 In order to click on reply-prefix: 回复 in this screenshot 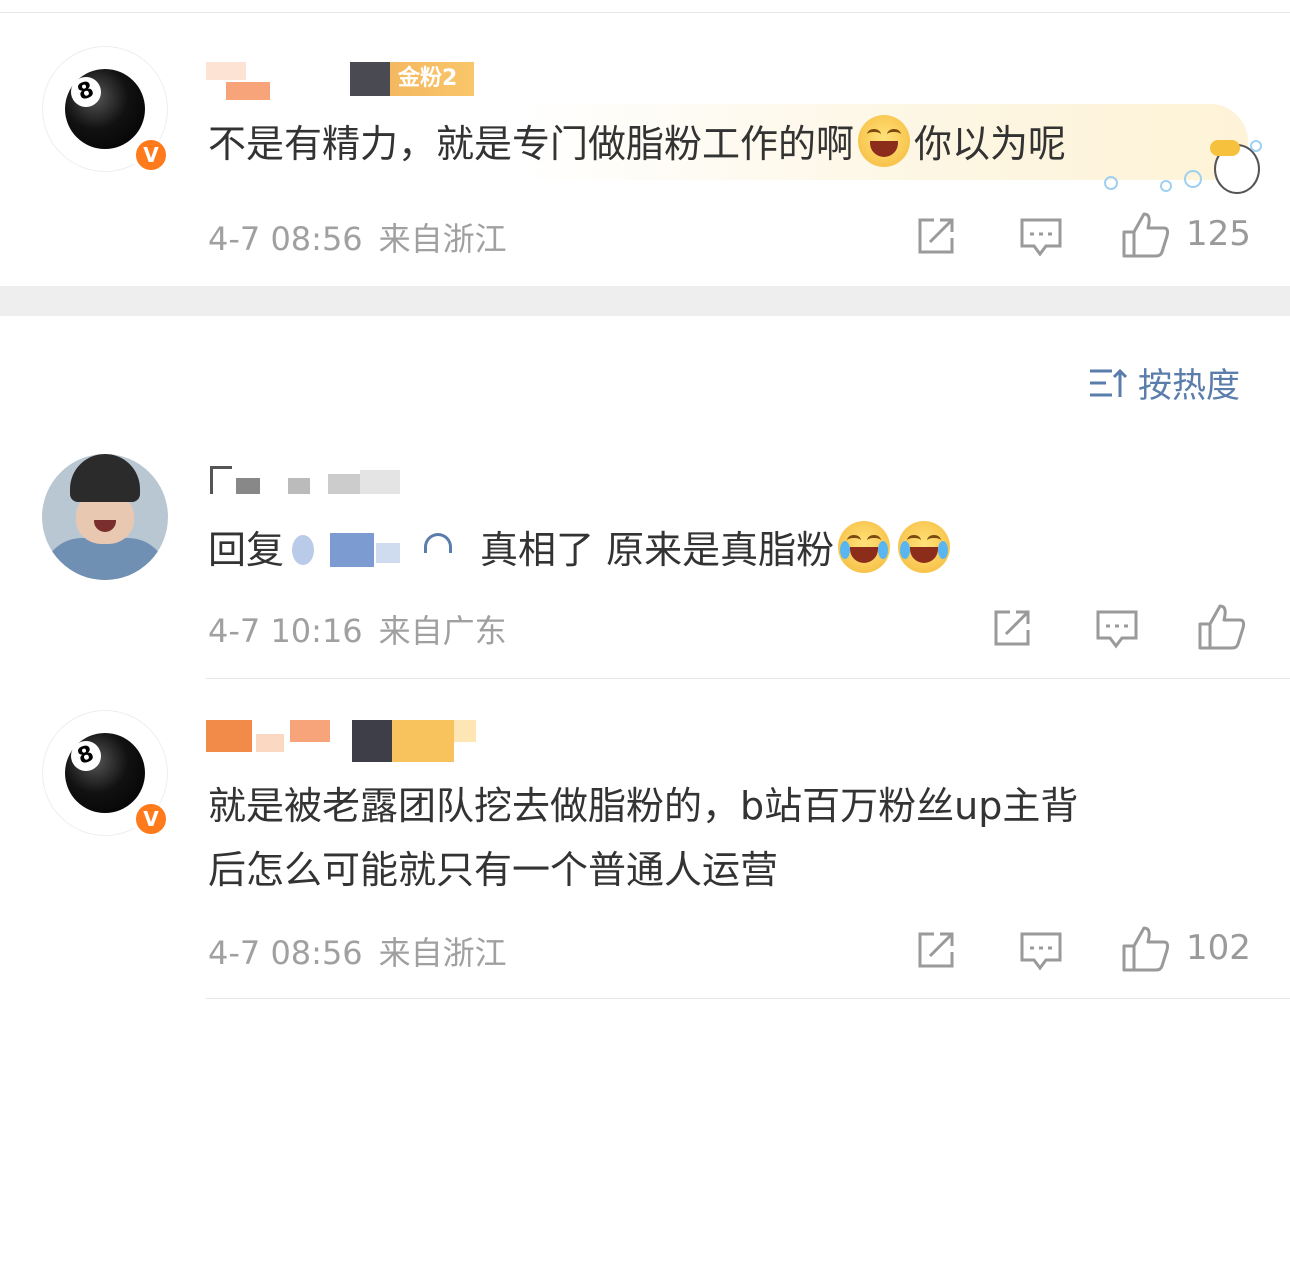, I will do `click(246, 550)`.